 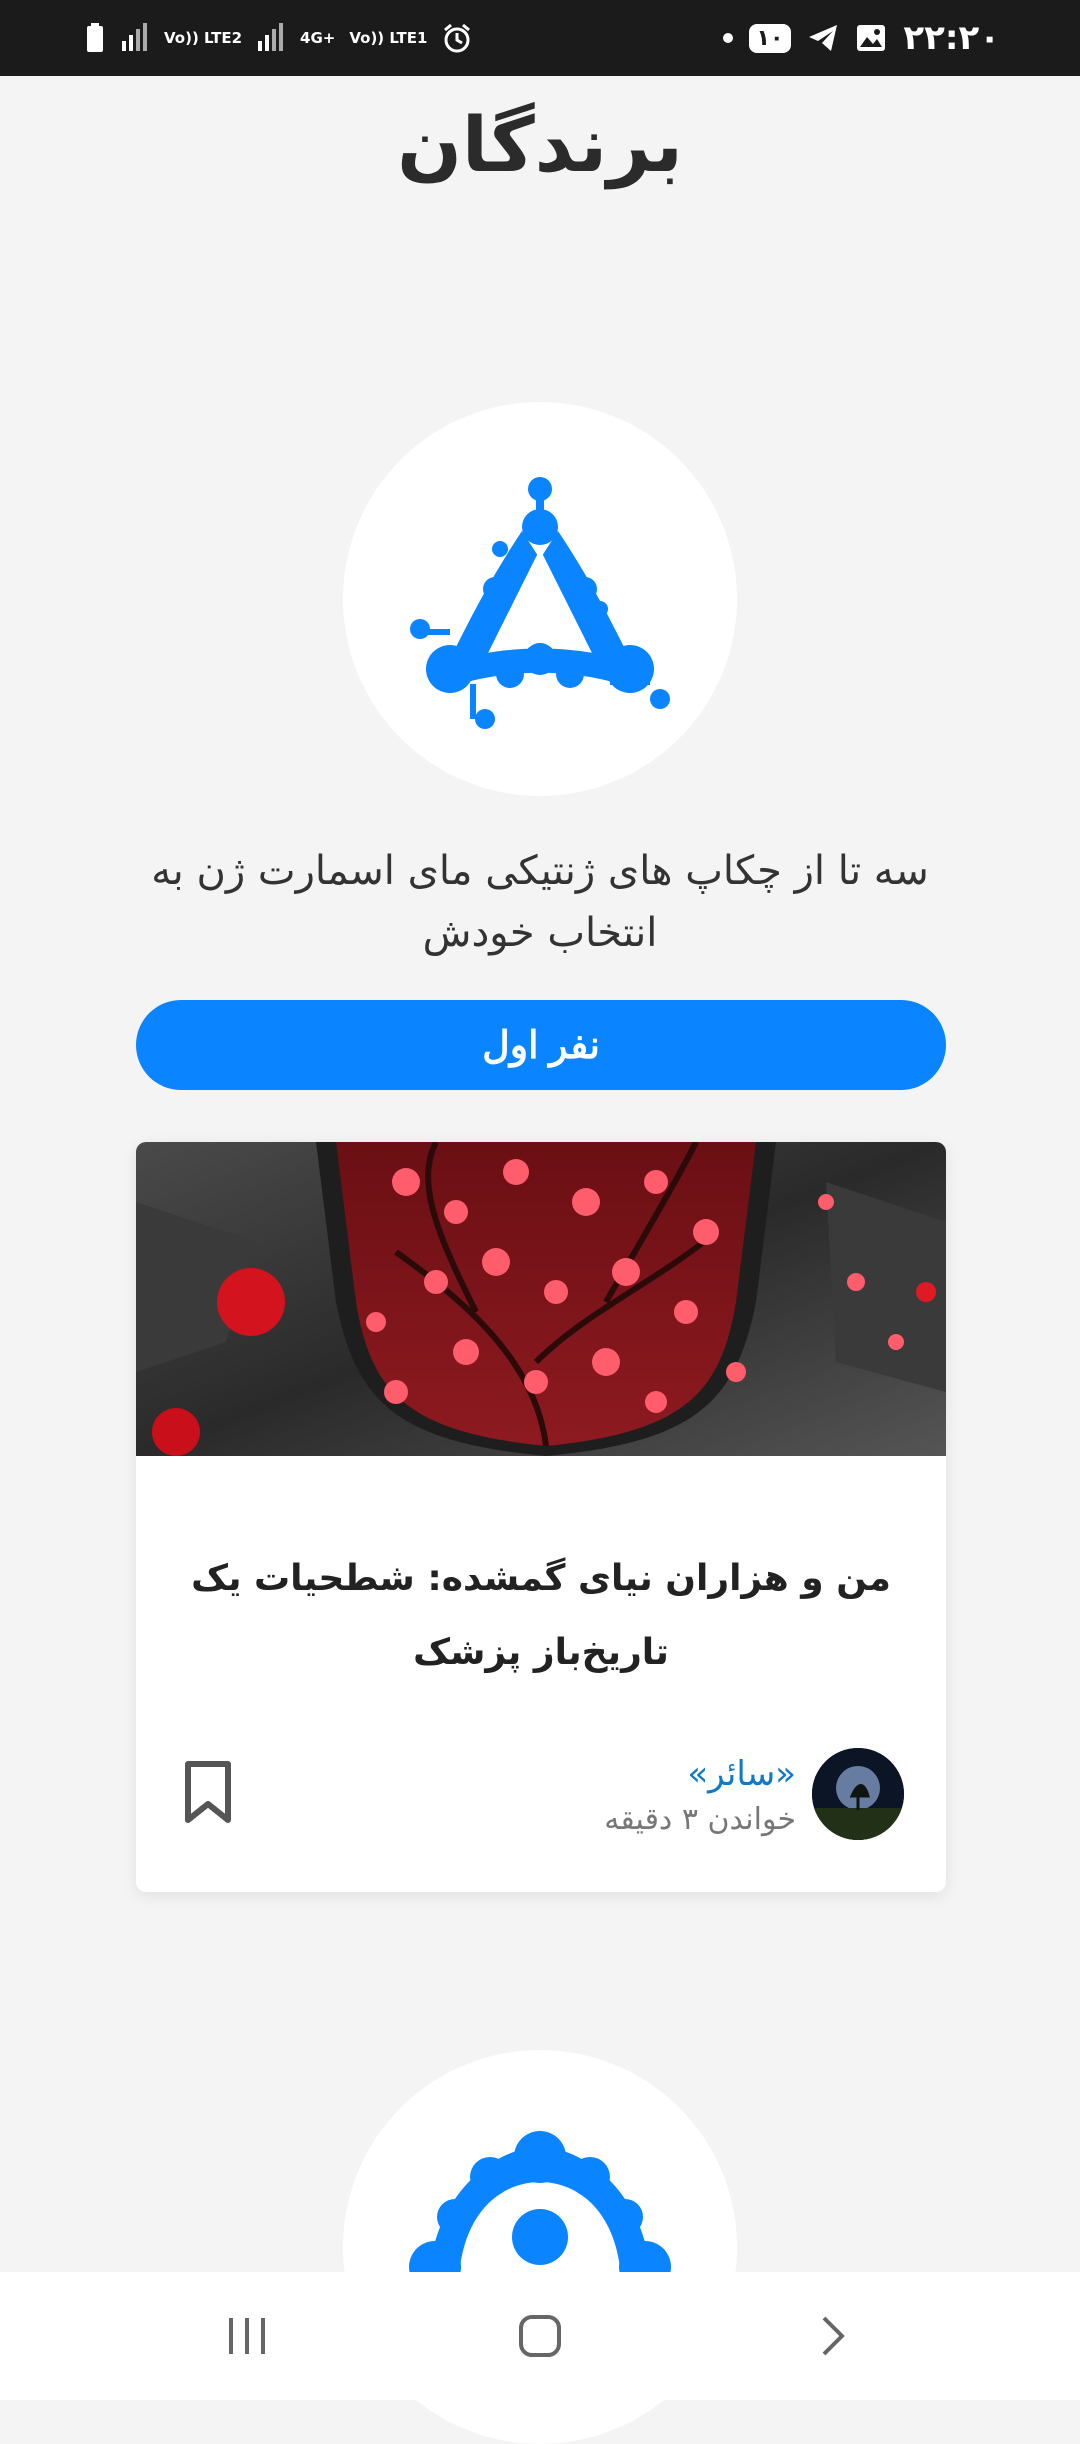 What do you see at coordinates (700, 1819) in the screenshot?
I see `read-time: خواندن ۳ دقیقه` at bounding box center [700, 1819].